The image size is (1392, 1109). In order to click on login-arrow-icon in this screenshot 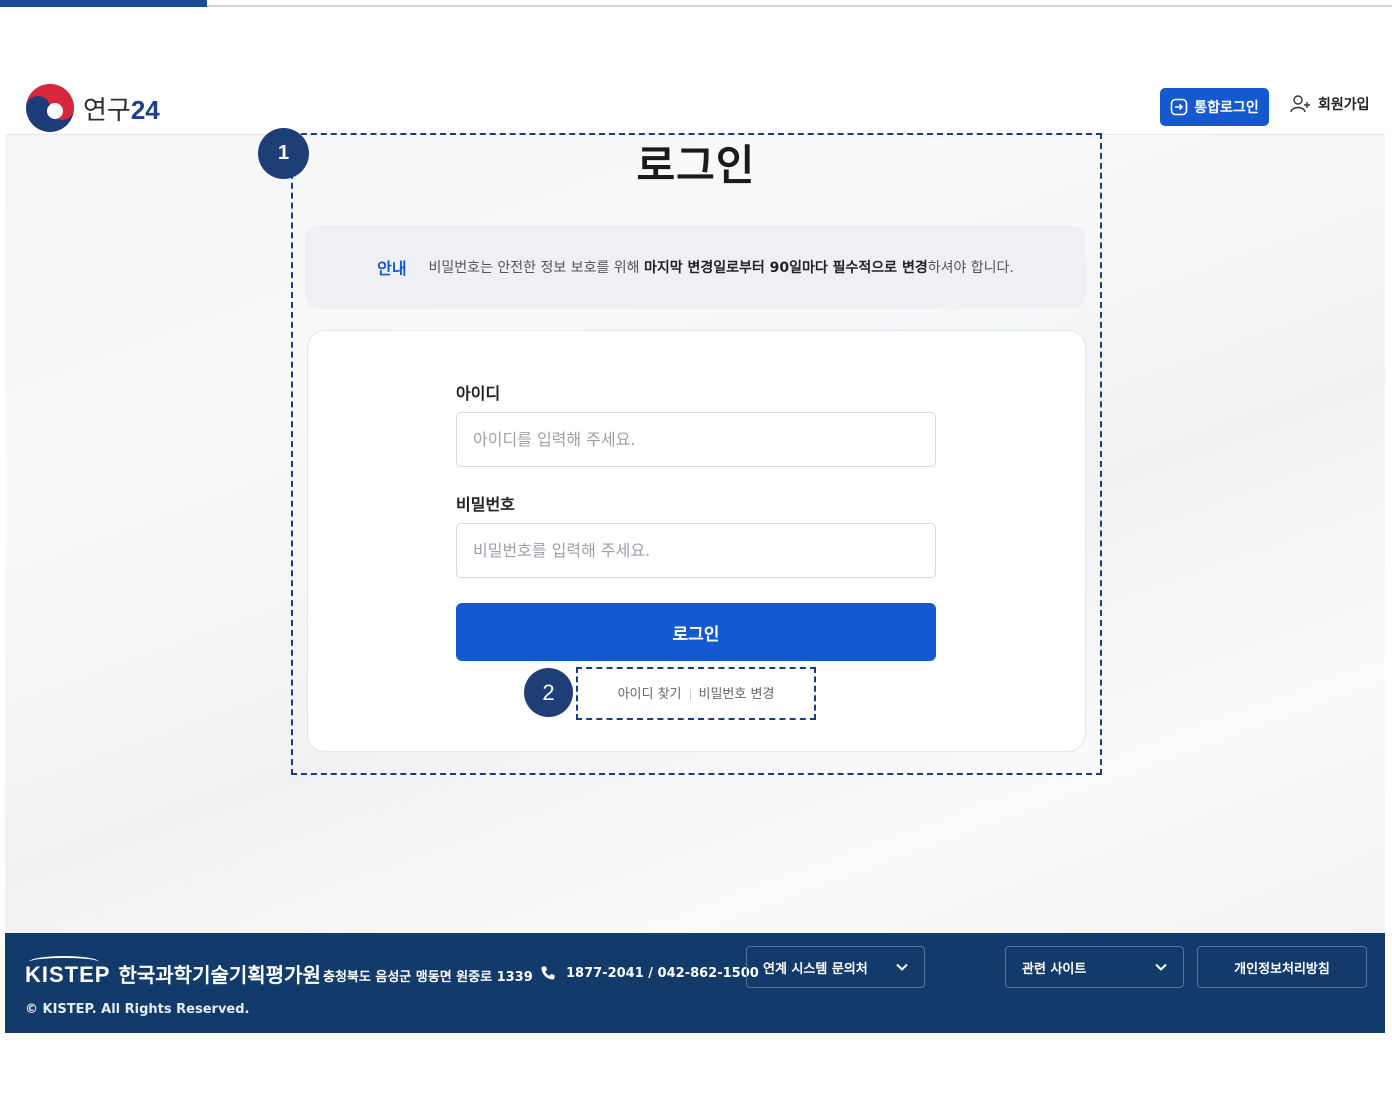, I will do `click(1179, 107)`.